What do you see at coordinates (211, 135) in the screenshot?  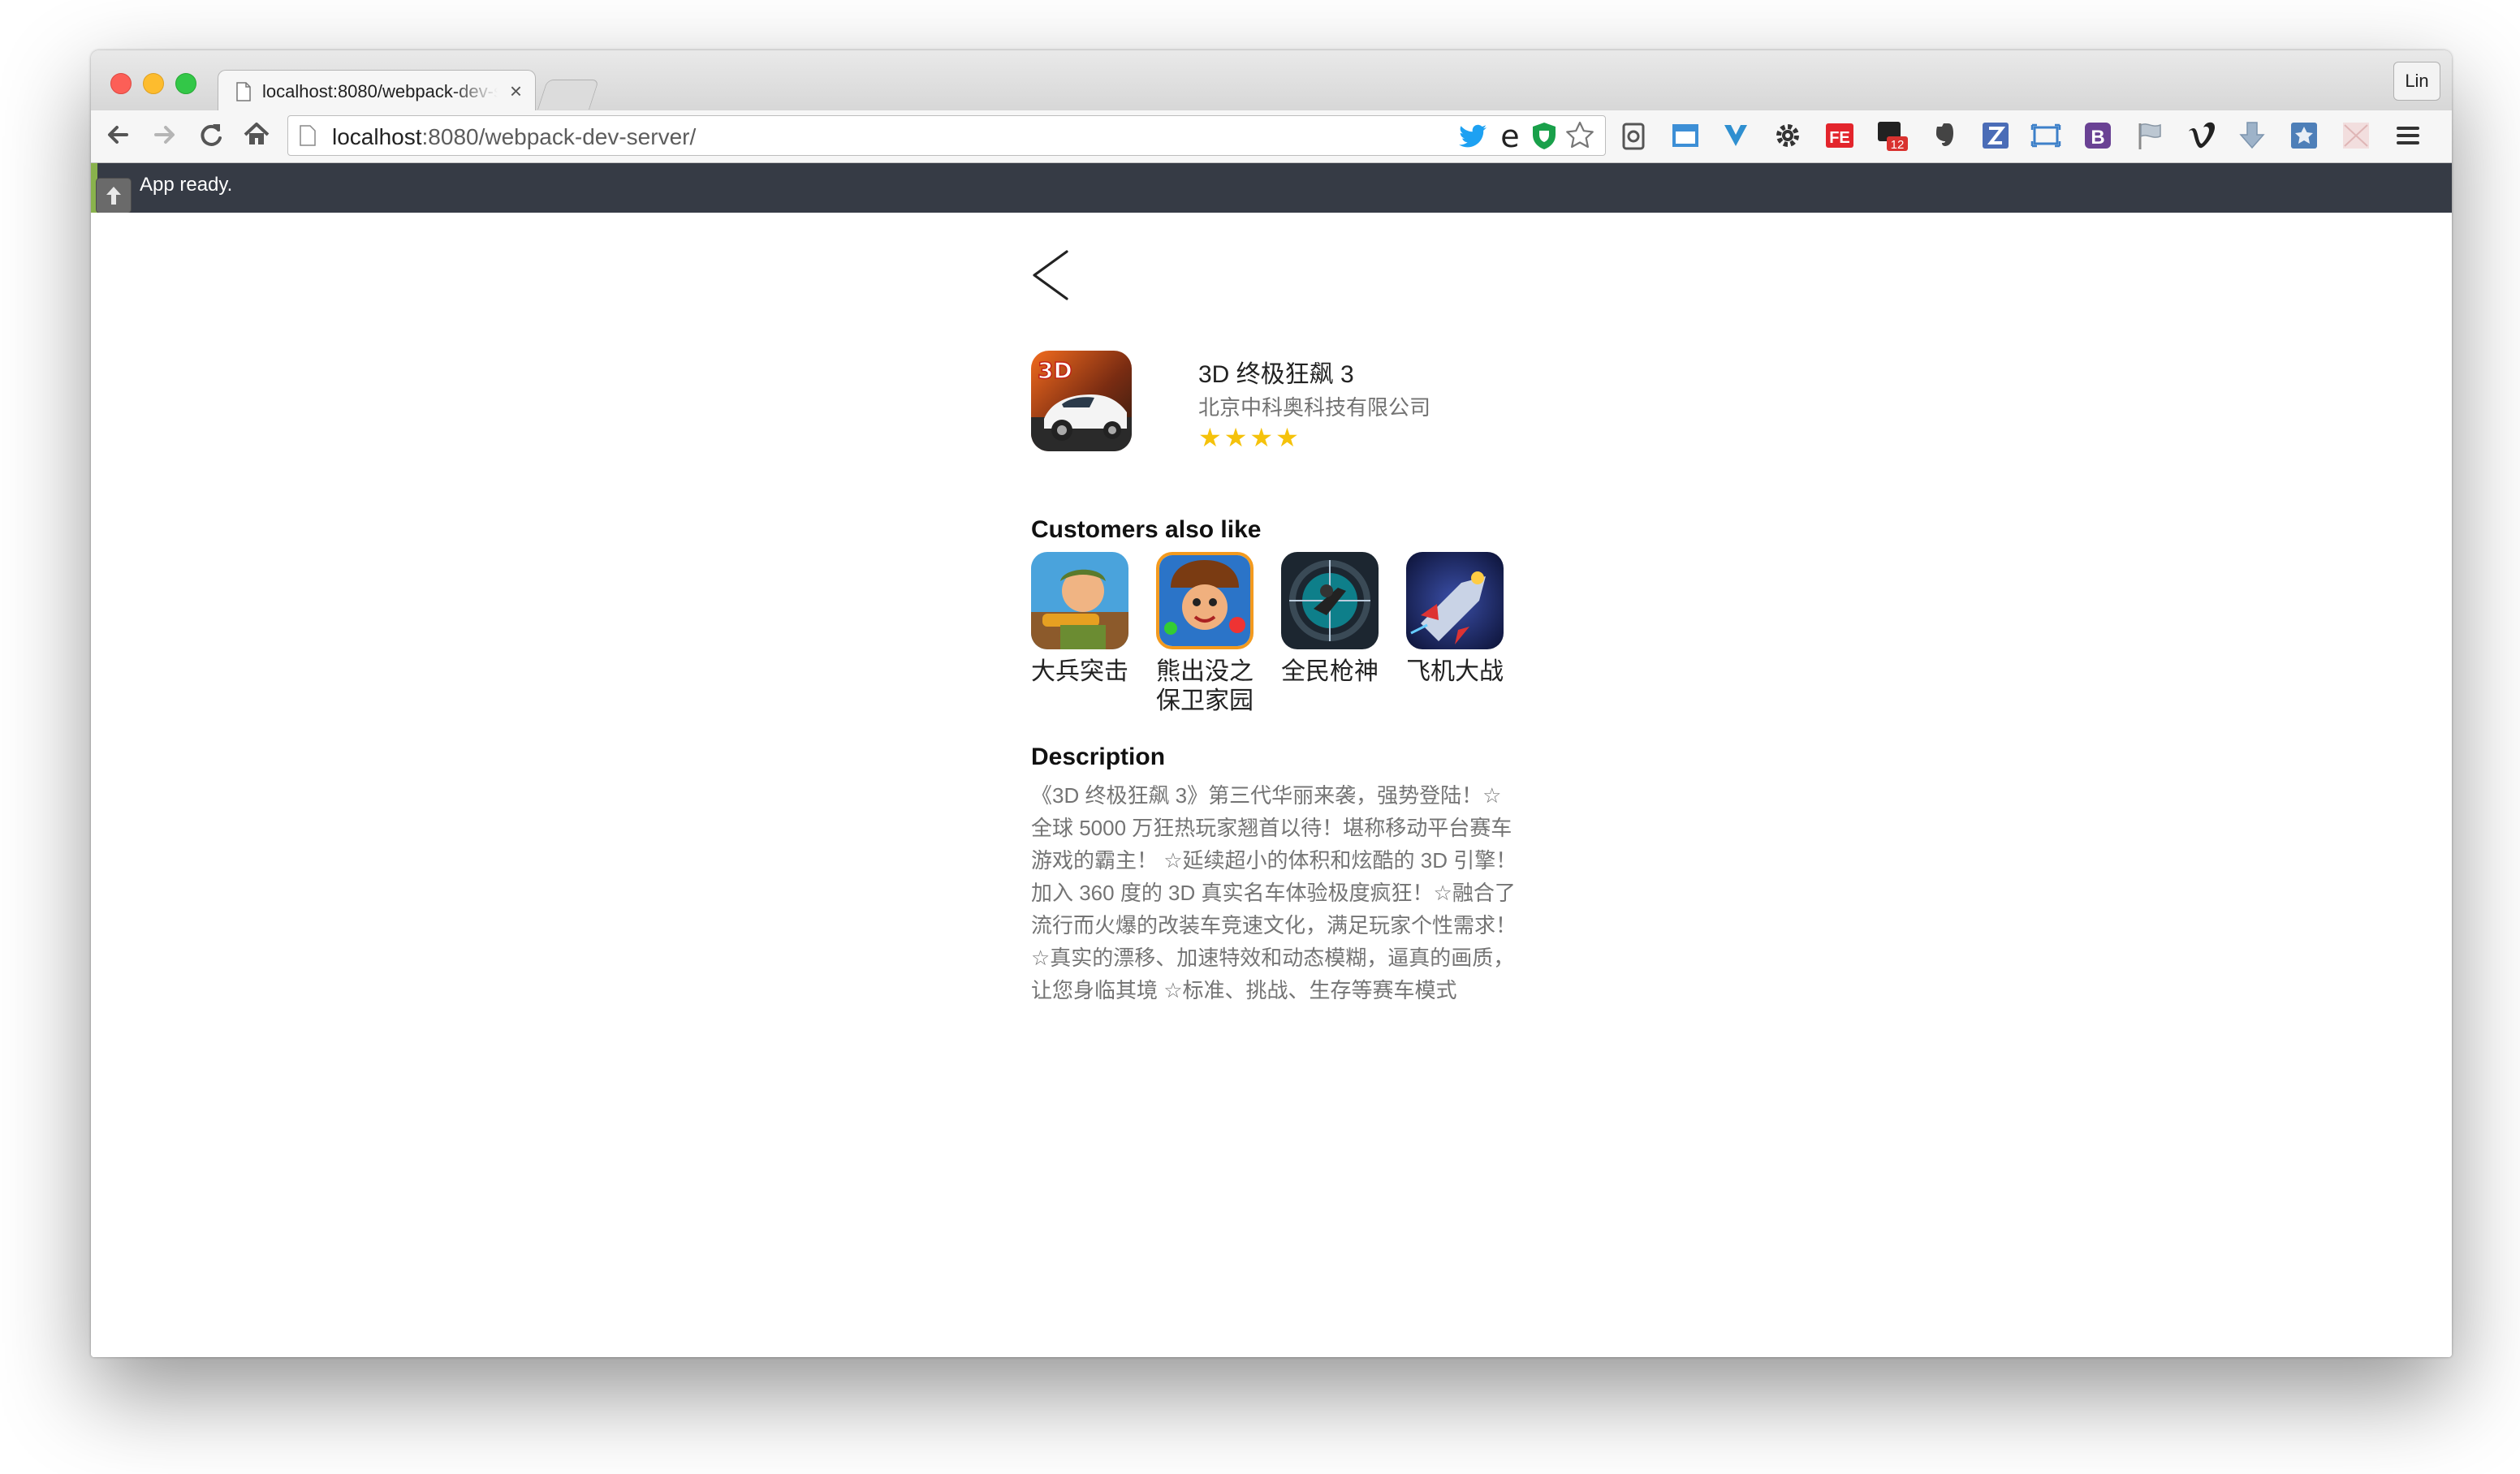 I see `reload-icon` at bounding box center [211, 135].